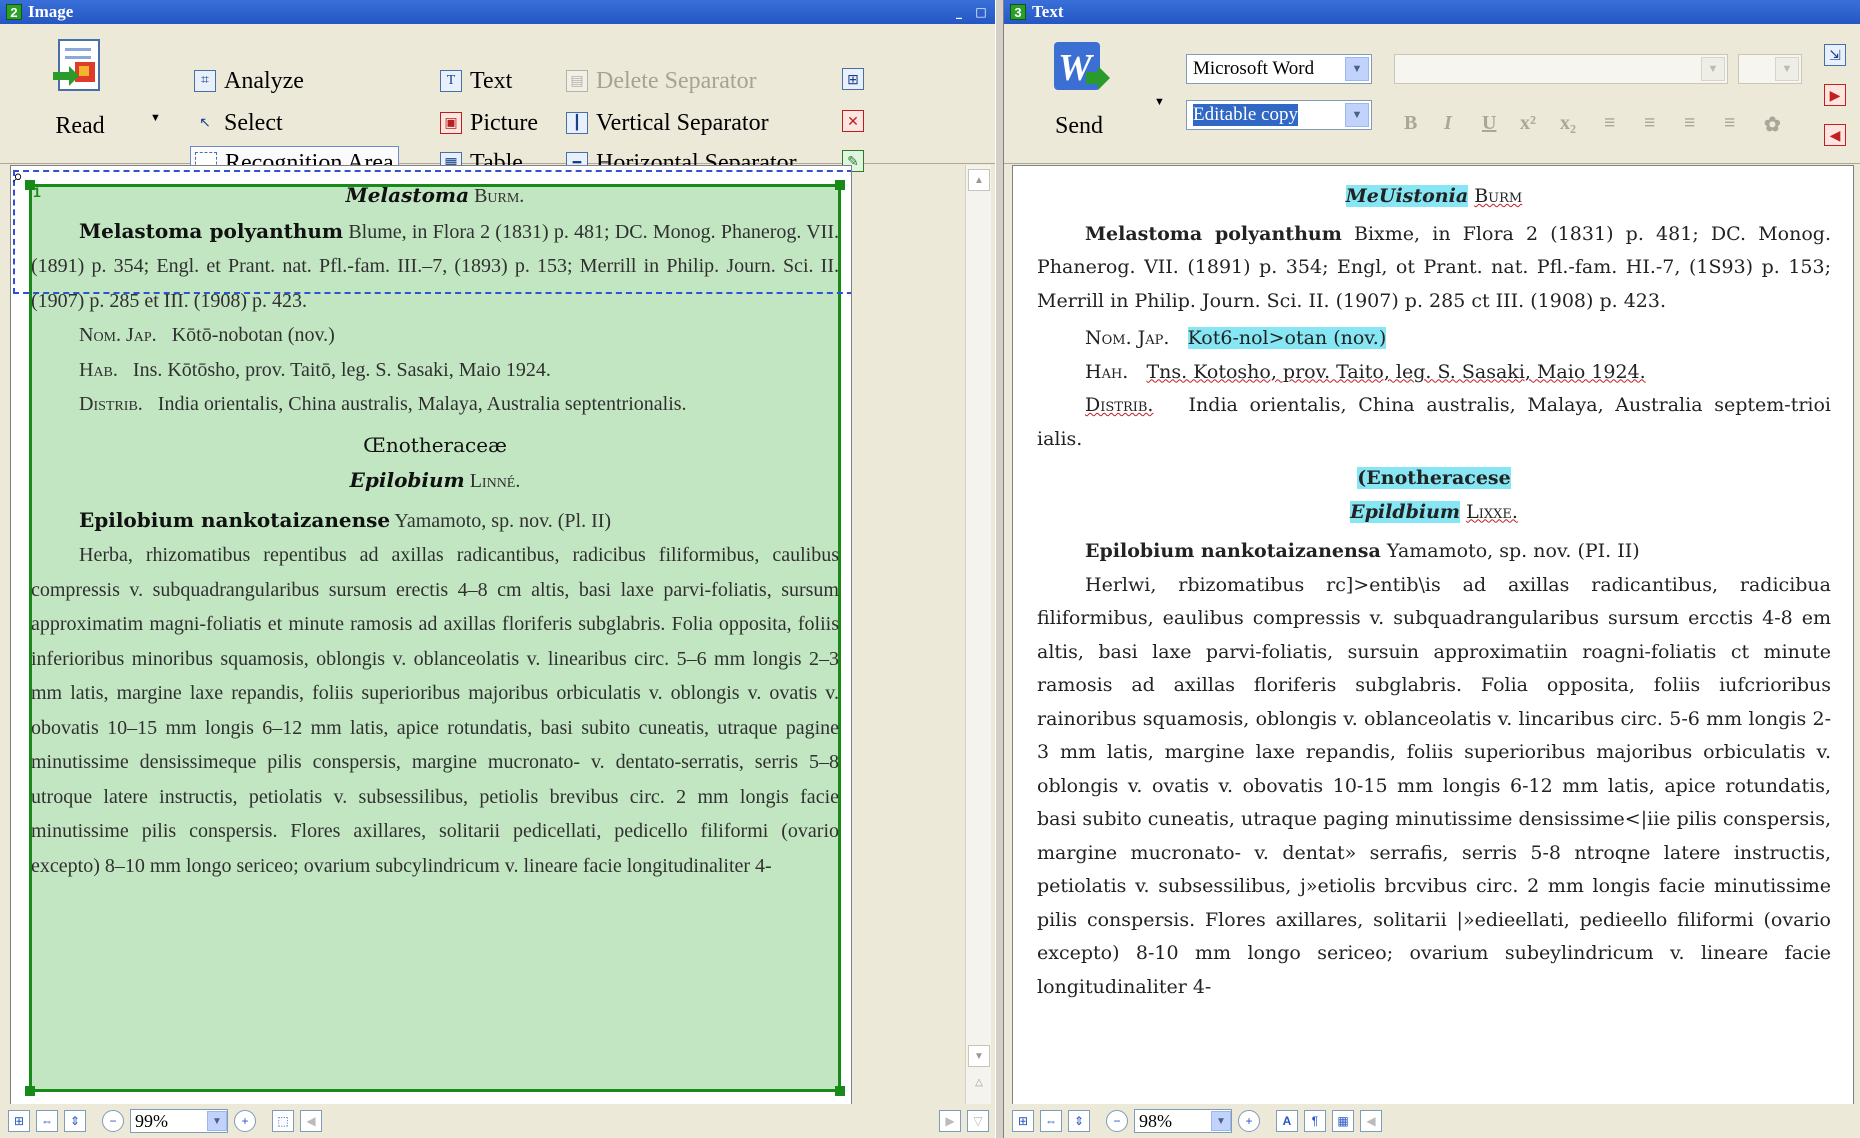  I want to click on format-select: Microsoft Word ▼, so click(1279, 69).